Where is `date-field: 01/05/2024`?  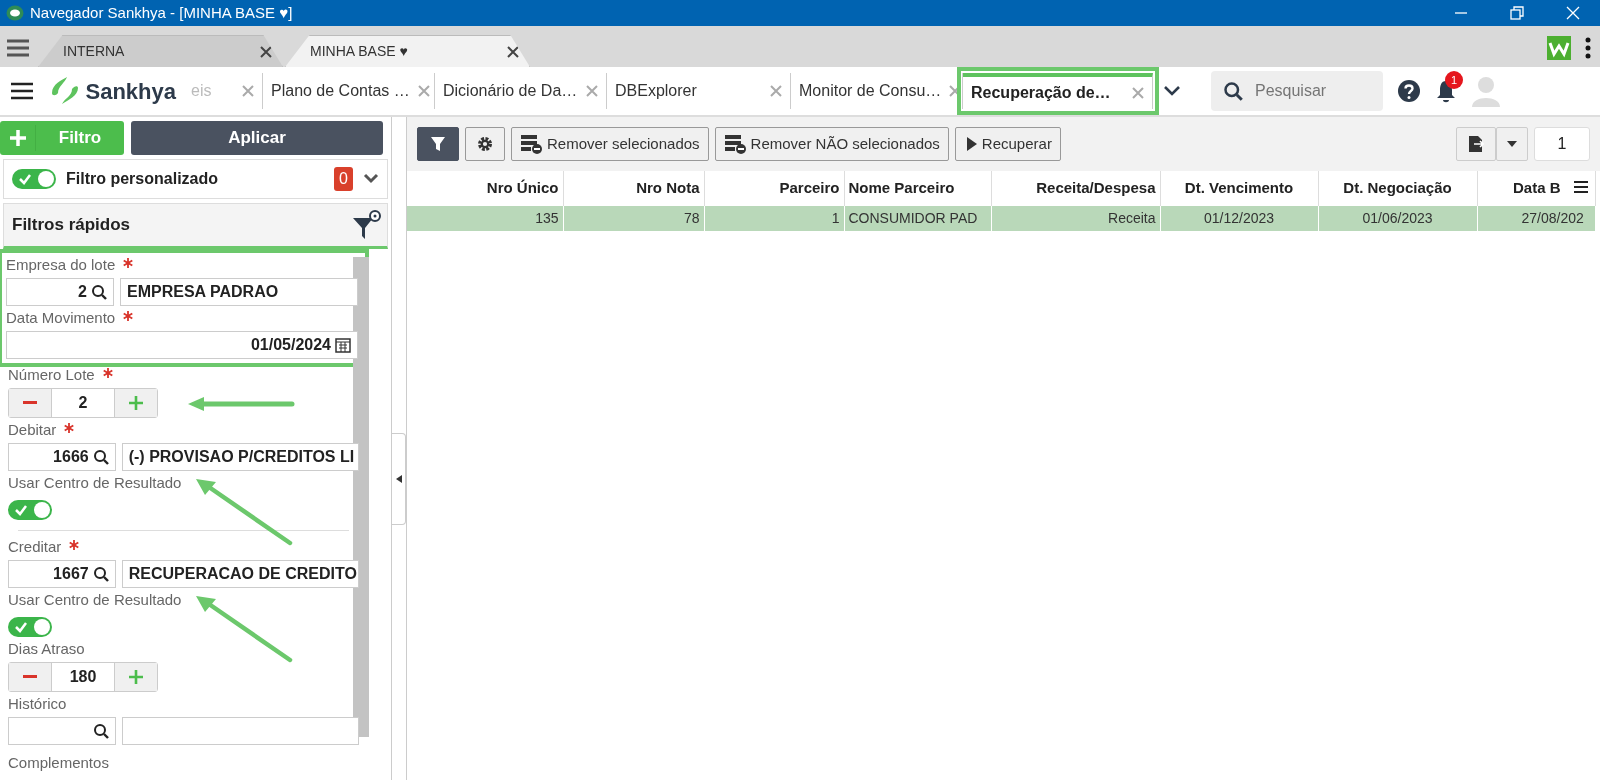 date-field: 01/05/2024 is located at coordinates (182, 344).